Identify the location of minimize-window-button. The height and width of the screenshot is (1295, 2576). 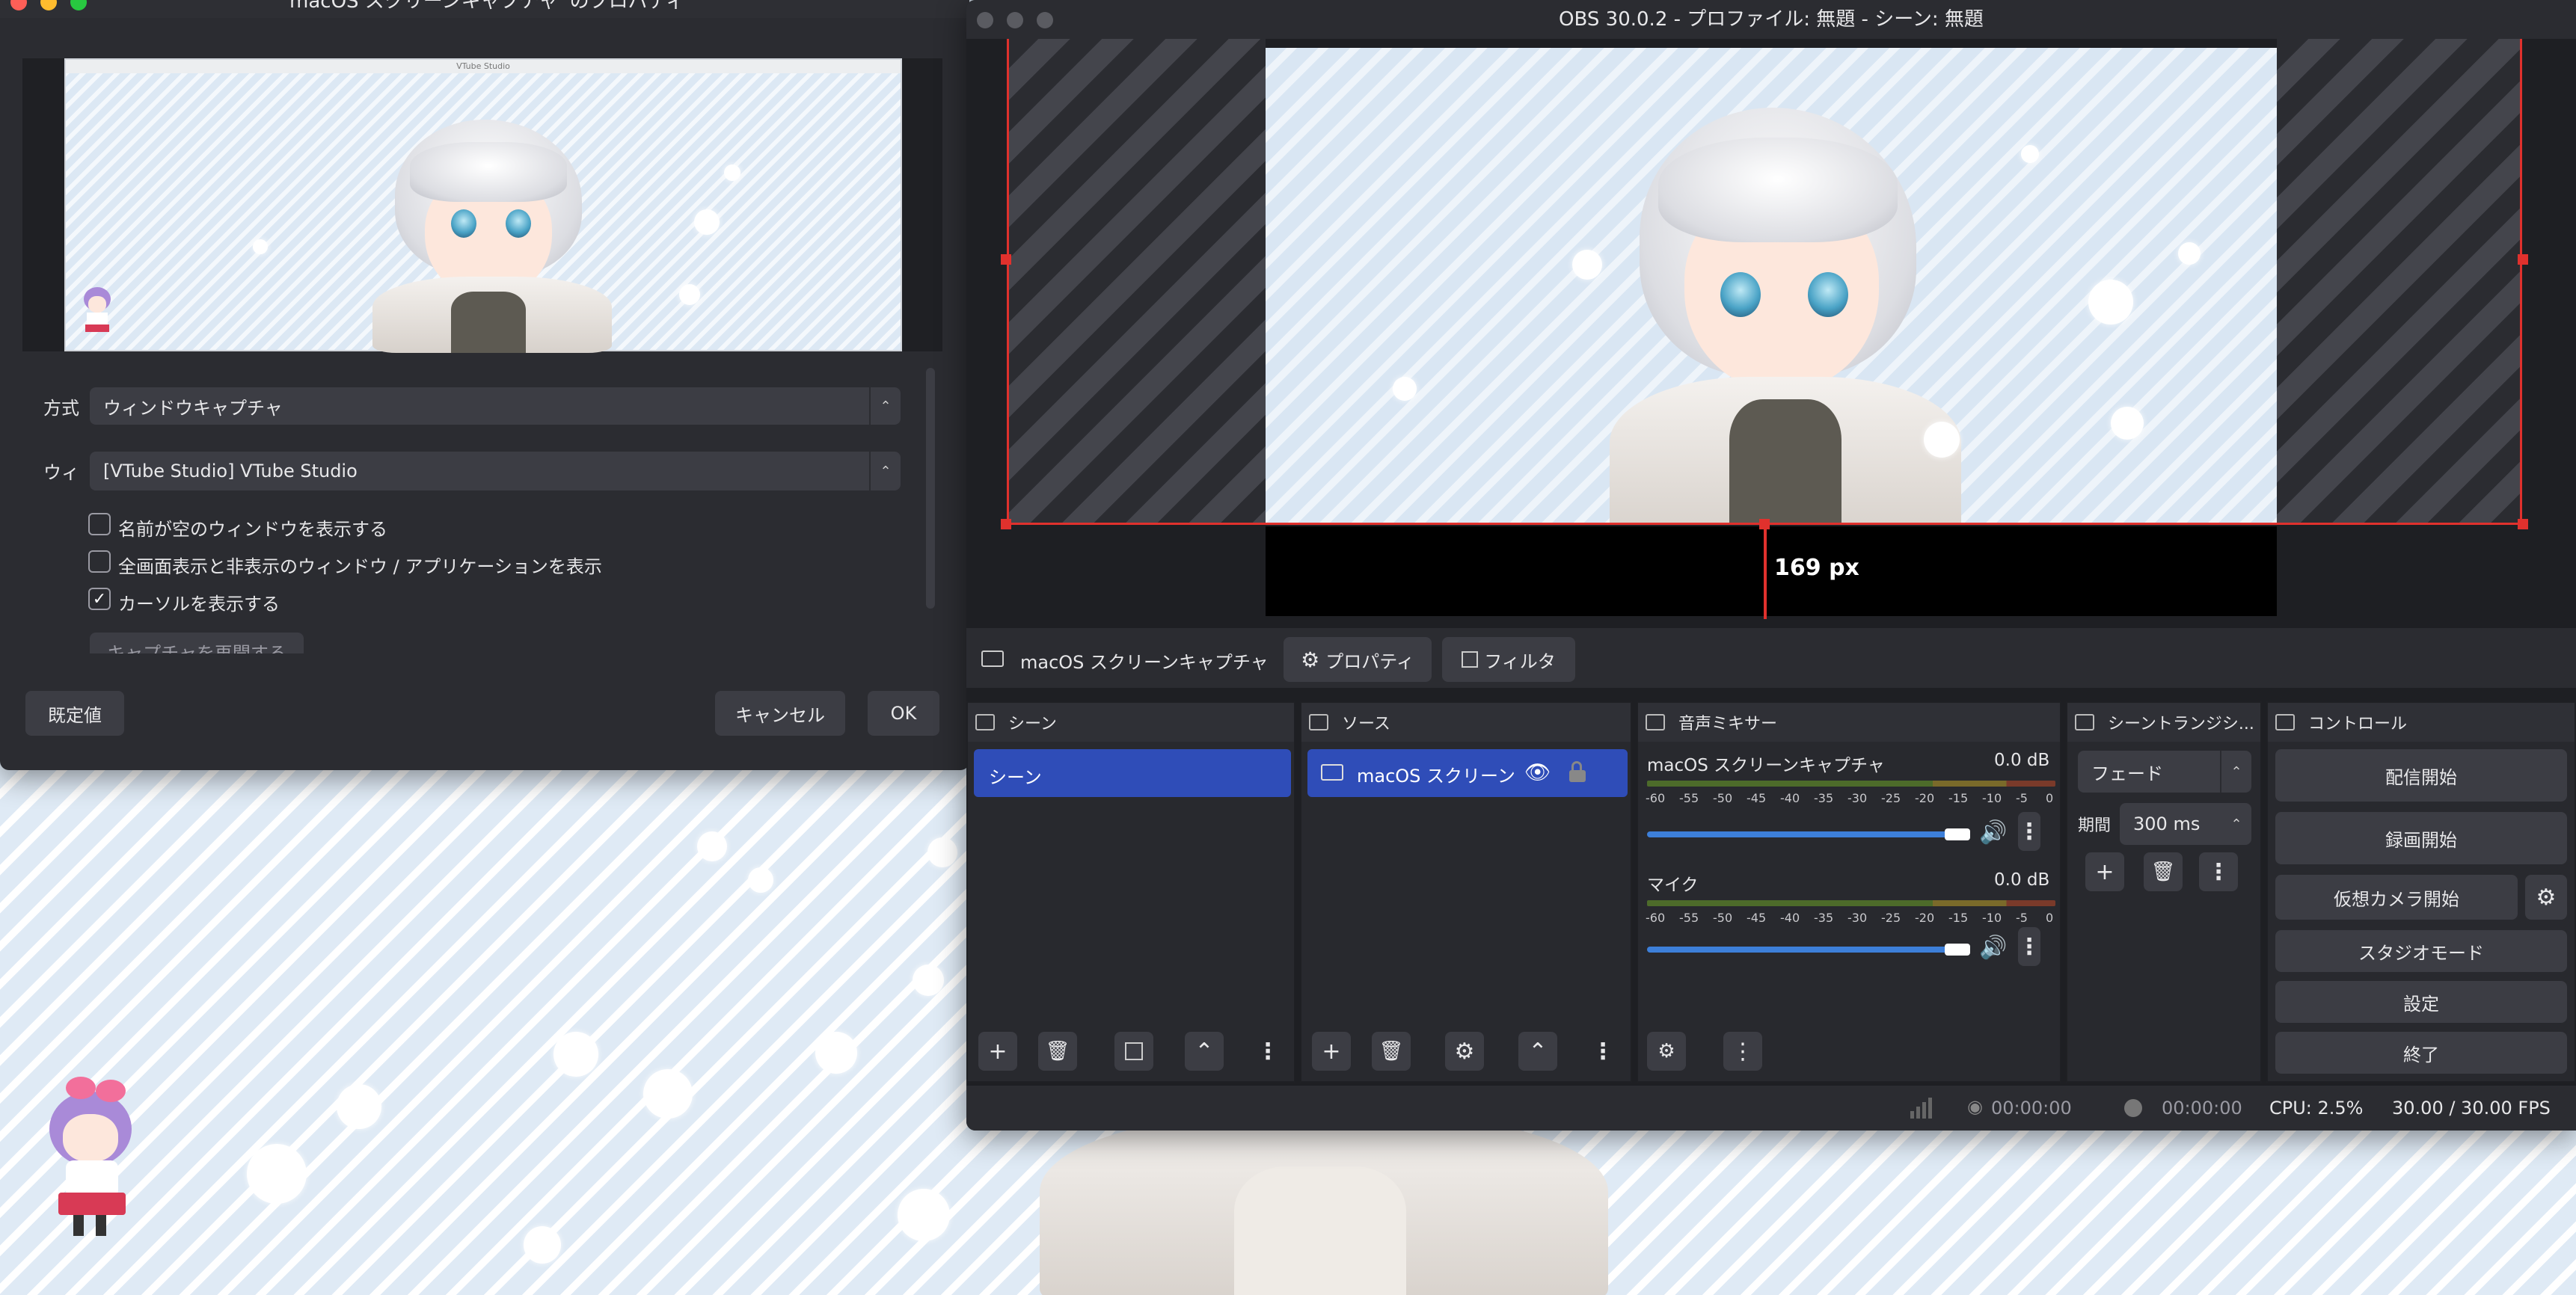
(48, 5).